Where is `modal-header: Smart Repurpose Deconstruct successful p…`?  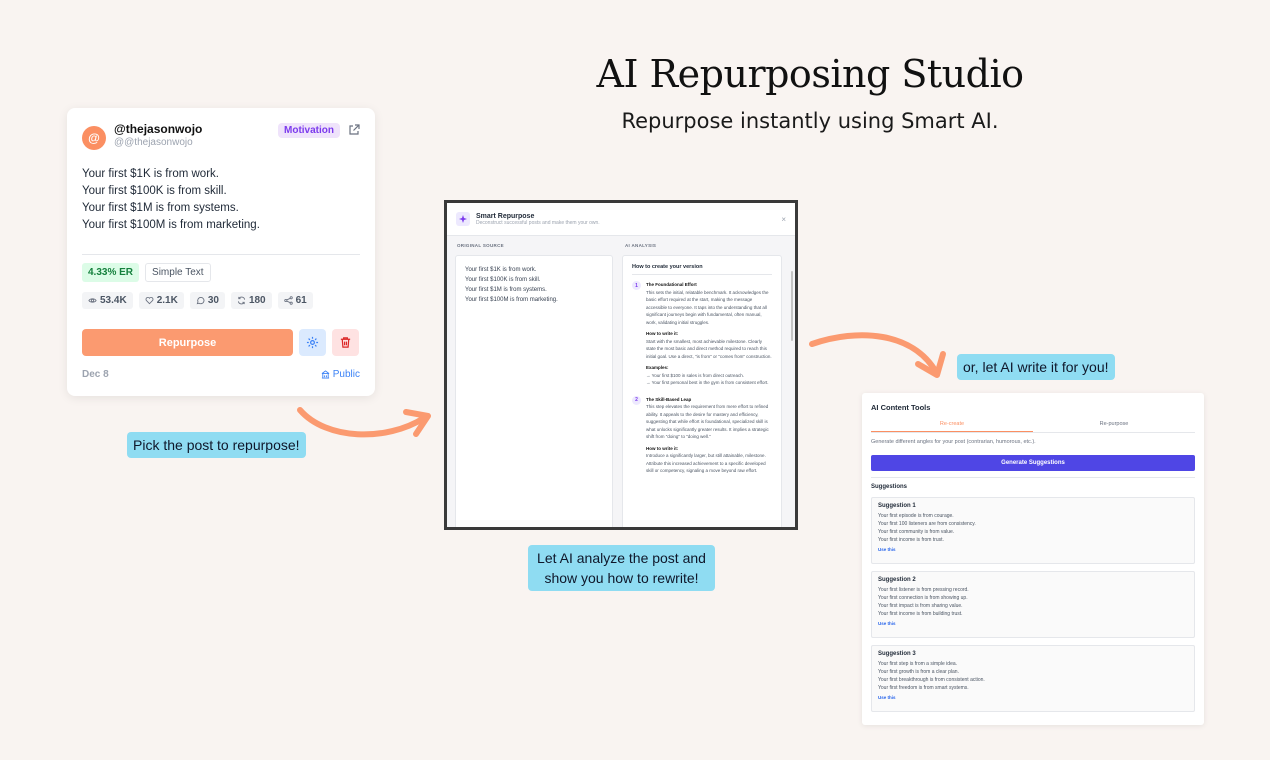 modal-header: Smart Repurpose Deconstruct successful p… is located at coordinates (621, 219).